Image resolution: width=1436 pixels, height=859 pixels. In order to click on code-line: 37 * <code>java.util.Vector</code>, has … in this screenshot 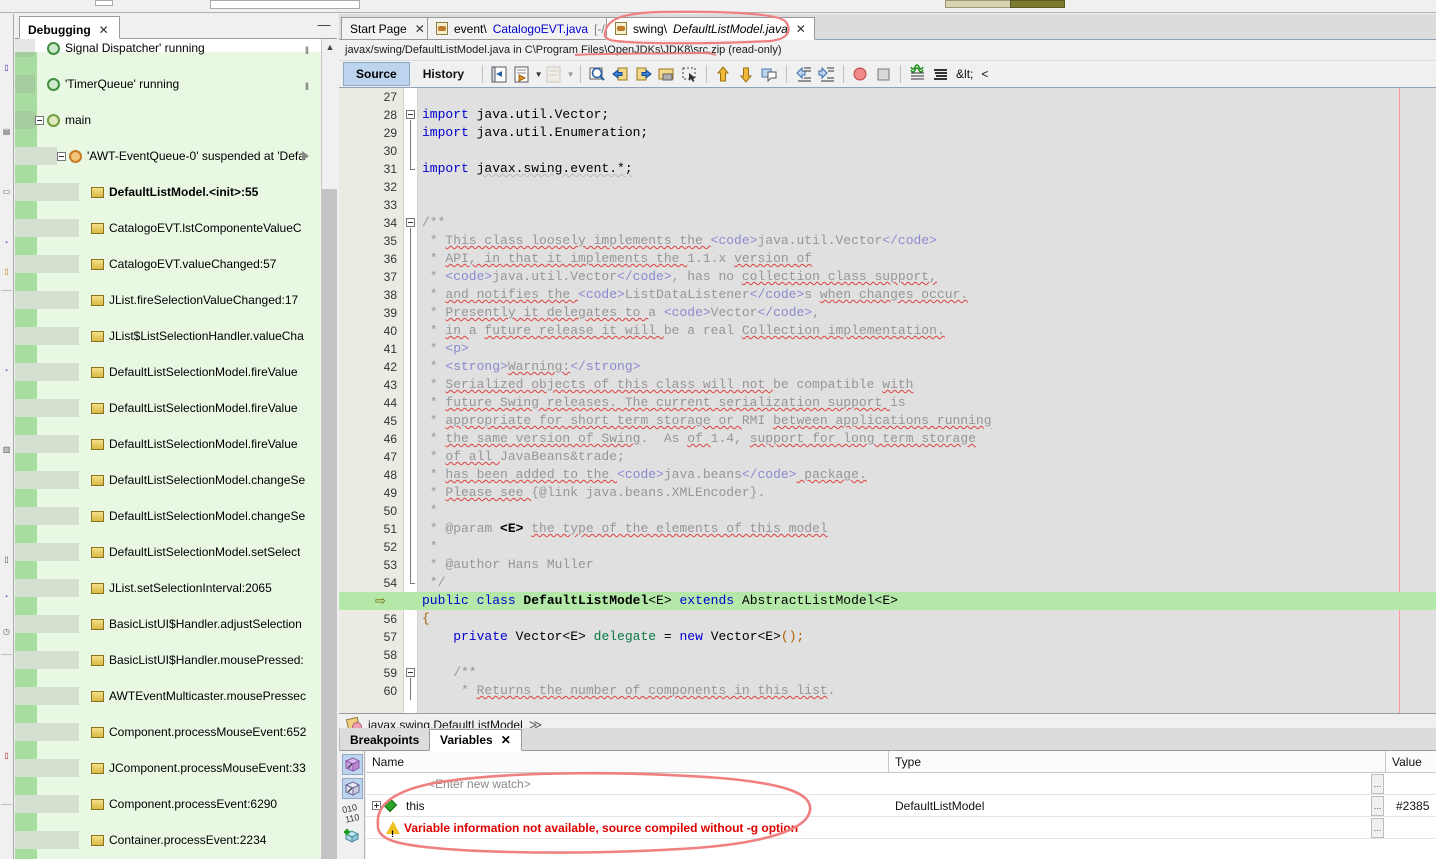, I will do `click(887, 277)`.